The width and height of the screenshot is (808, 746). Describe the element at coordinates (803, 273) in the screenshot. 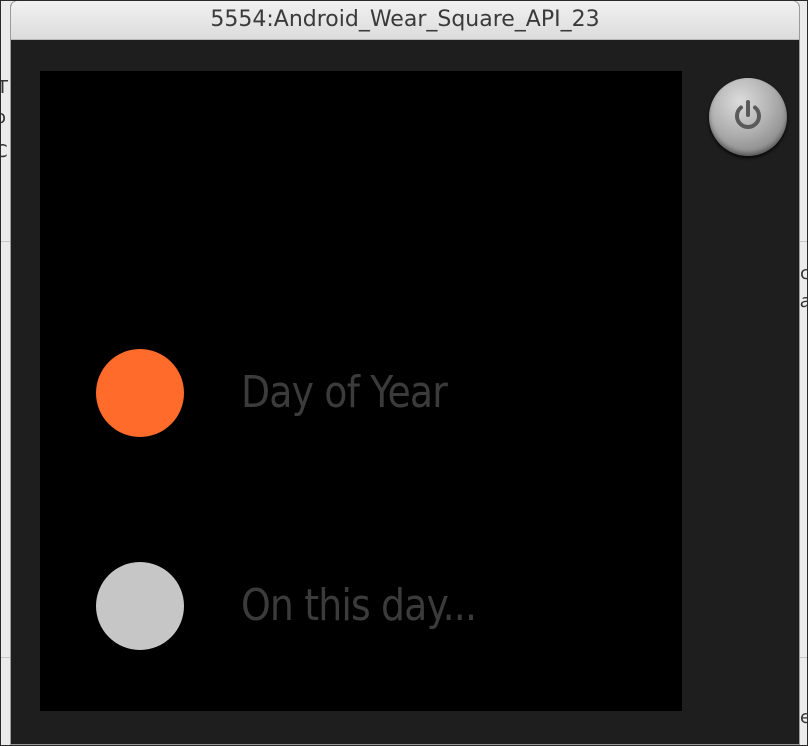

I see `background-text-fragment: c` at that location.